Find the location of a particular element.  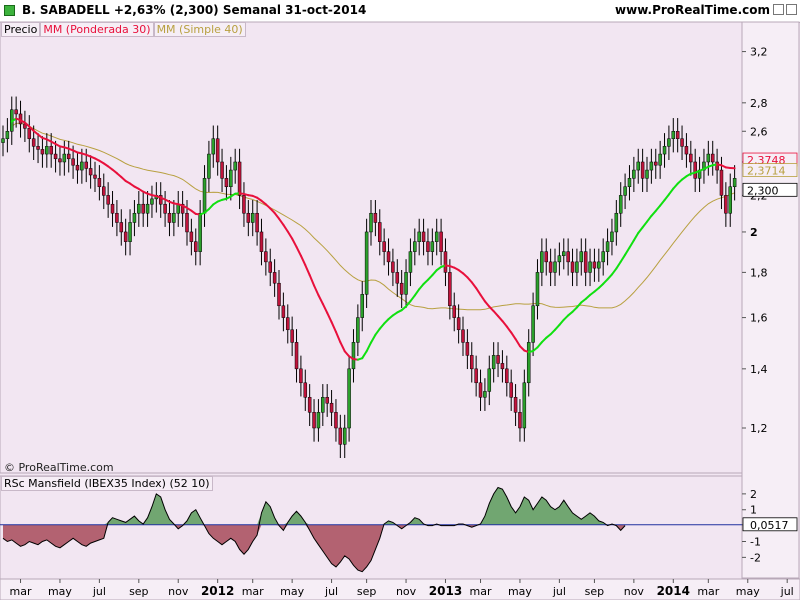

rsc-y-tick-label: 1 is located at coordinates (753, 510).